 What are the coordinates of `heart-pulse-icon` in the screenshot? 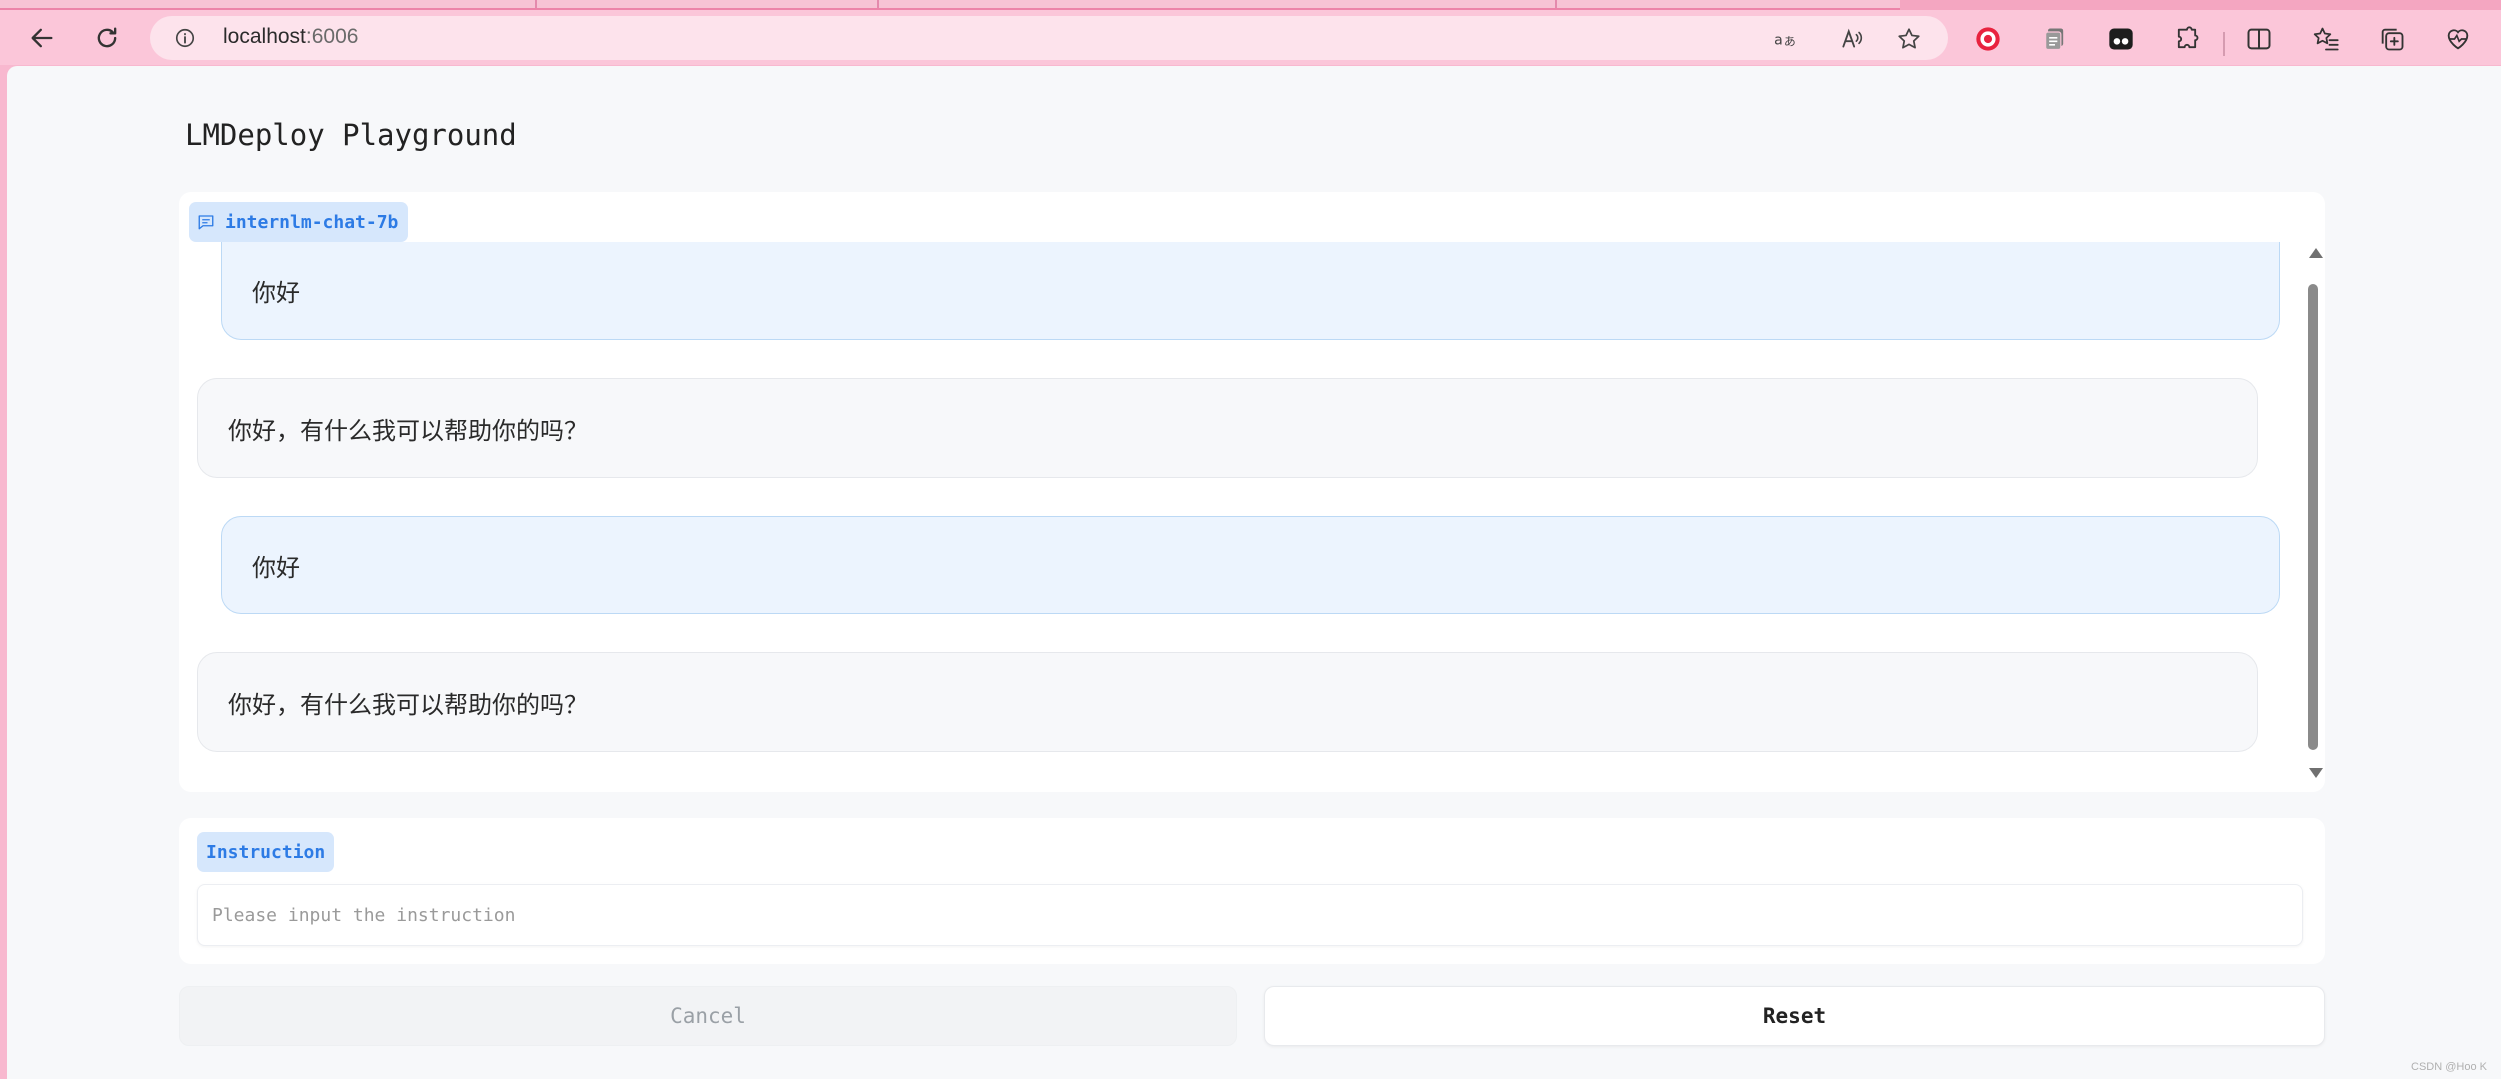 It's located at (2458, 39).